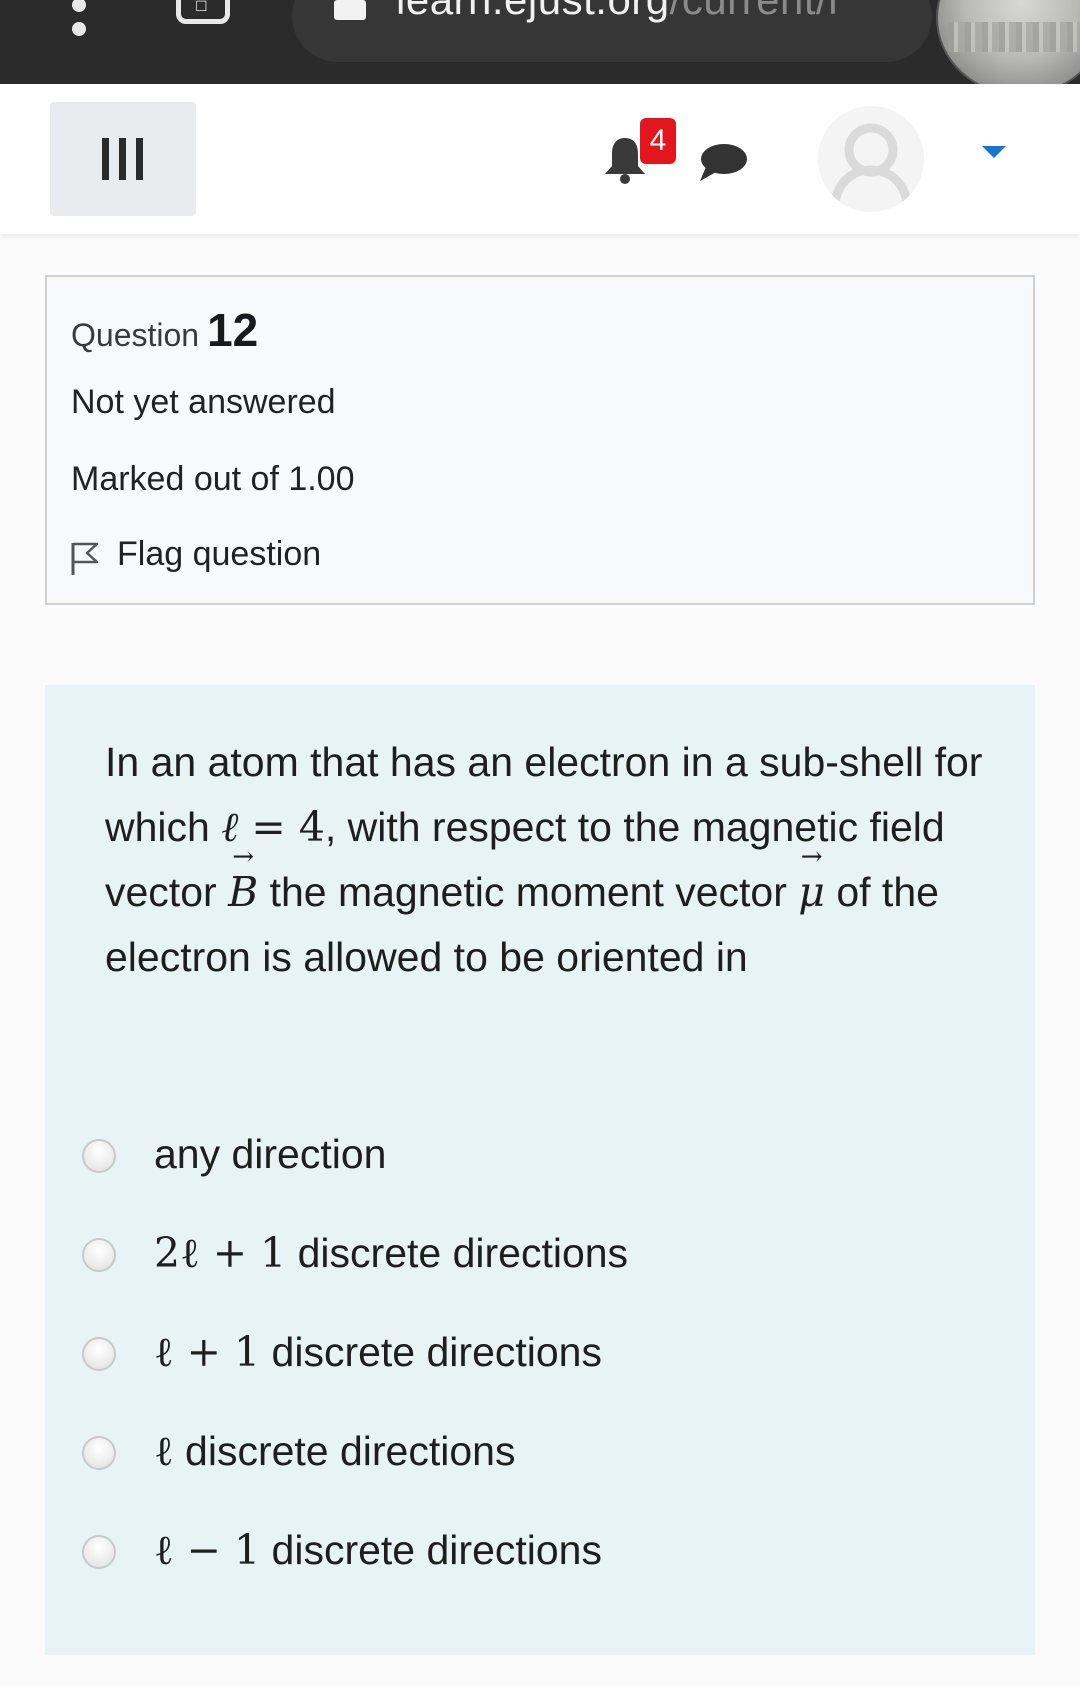  I want to click on hamburger-icon, so click(123, 159).